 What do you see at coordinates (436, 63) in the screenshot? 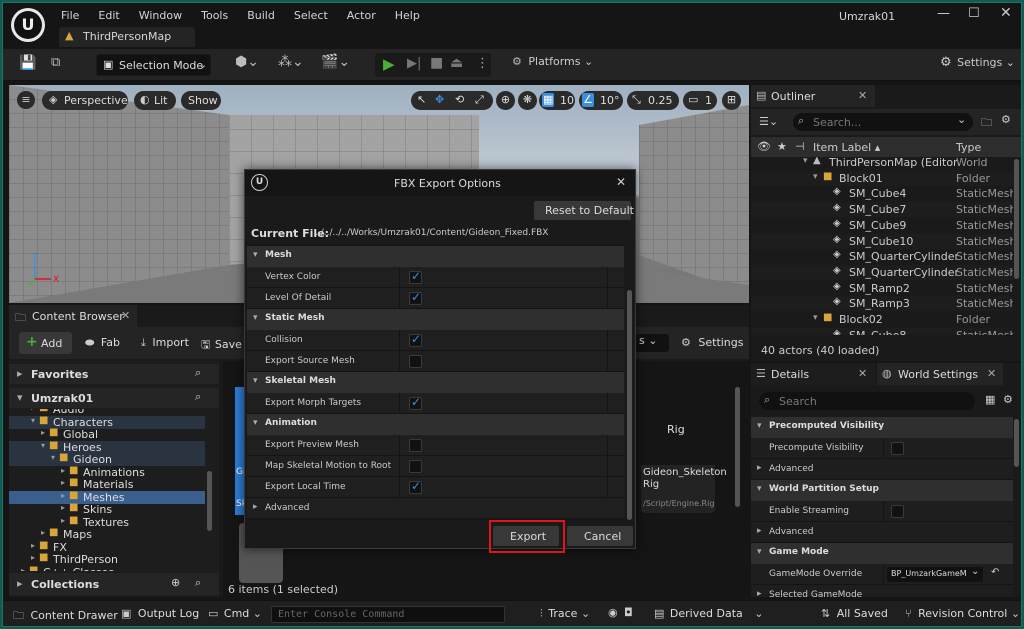
I see `stop-icon: ■` at bounding box center [436, 63].